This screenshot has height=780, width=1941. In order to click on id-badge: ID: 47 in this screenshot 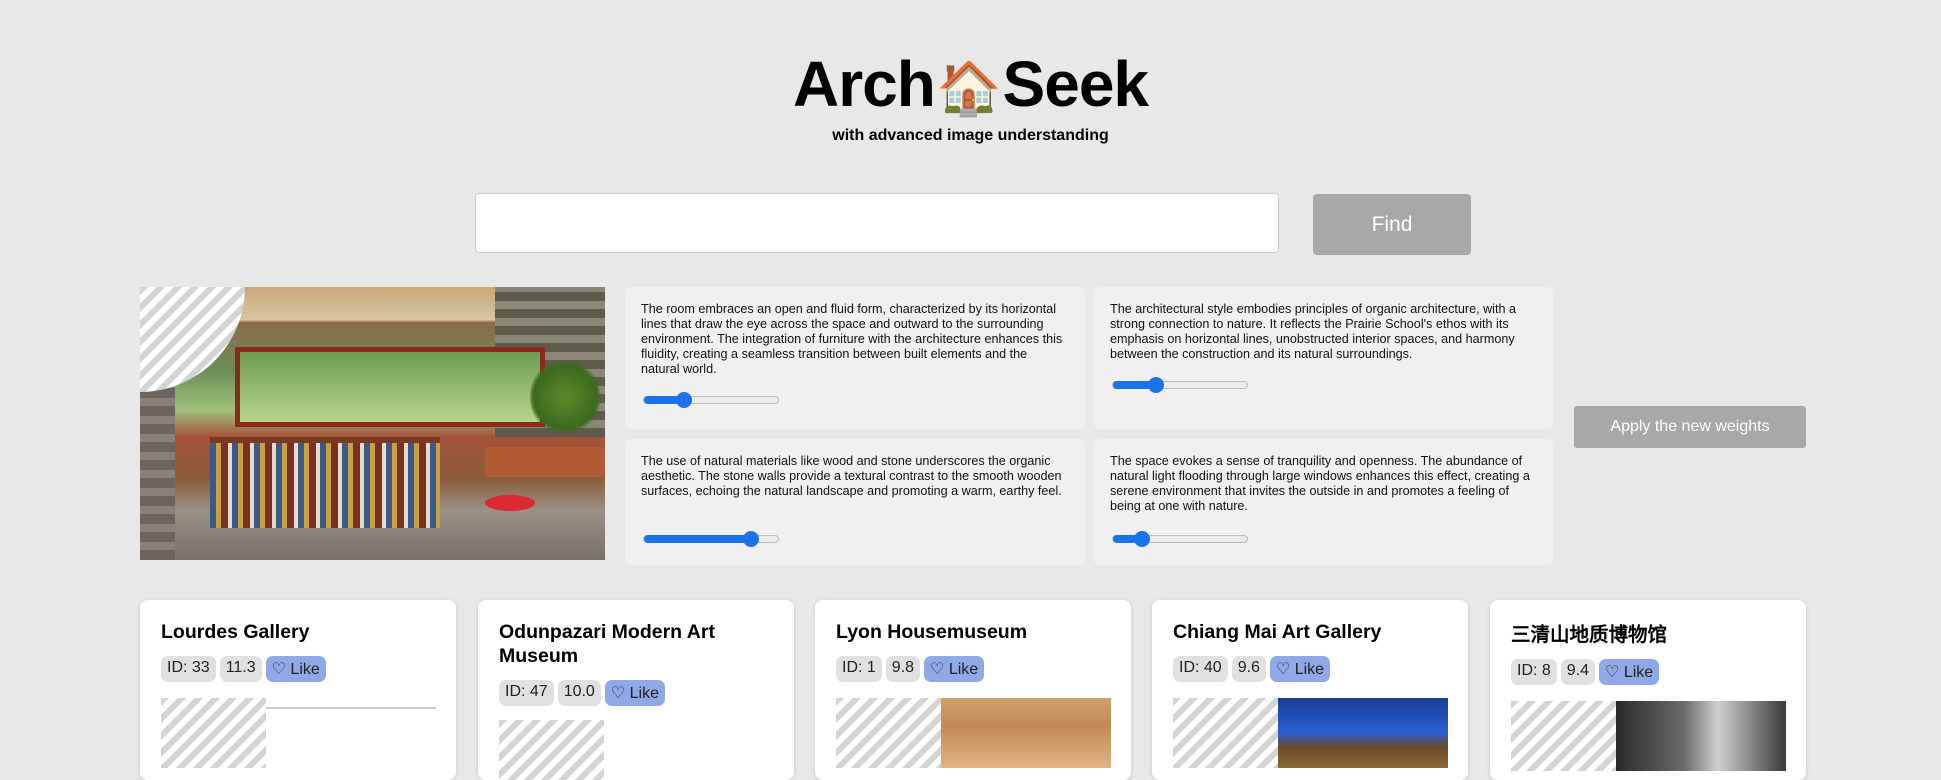, I will do `click(526, 693)`.